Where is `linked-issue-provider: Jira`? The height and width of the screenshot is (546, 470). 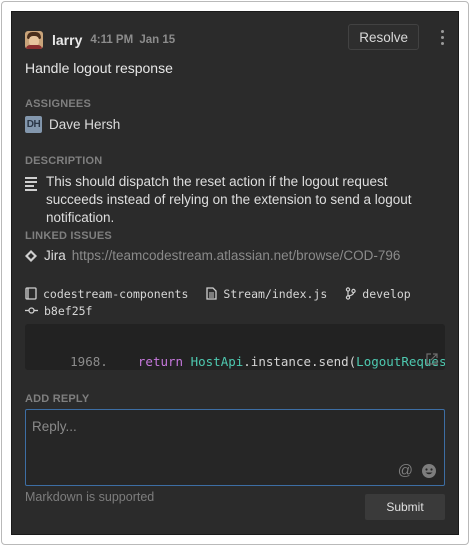 linked-issue-provider: Jira is located at coordinates (55, 255).